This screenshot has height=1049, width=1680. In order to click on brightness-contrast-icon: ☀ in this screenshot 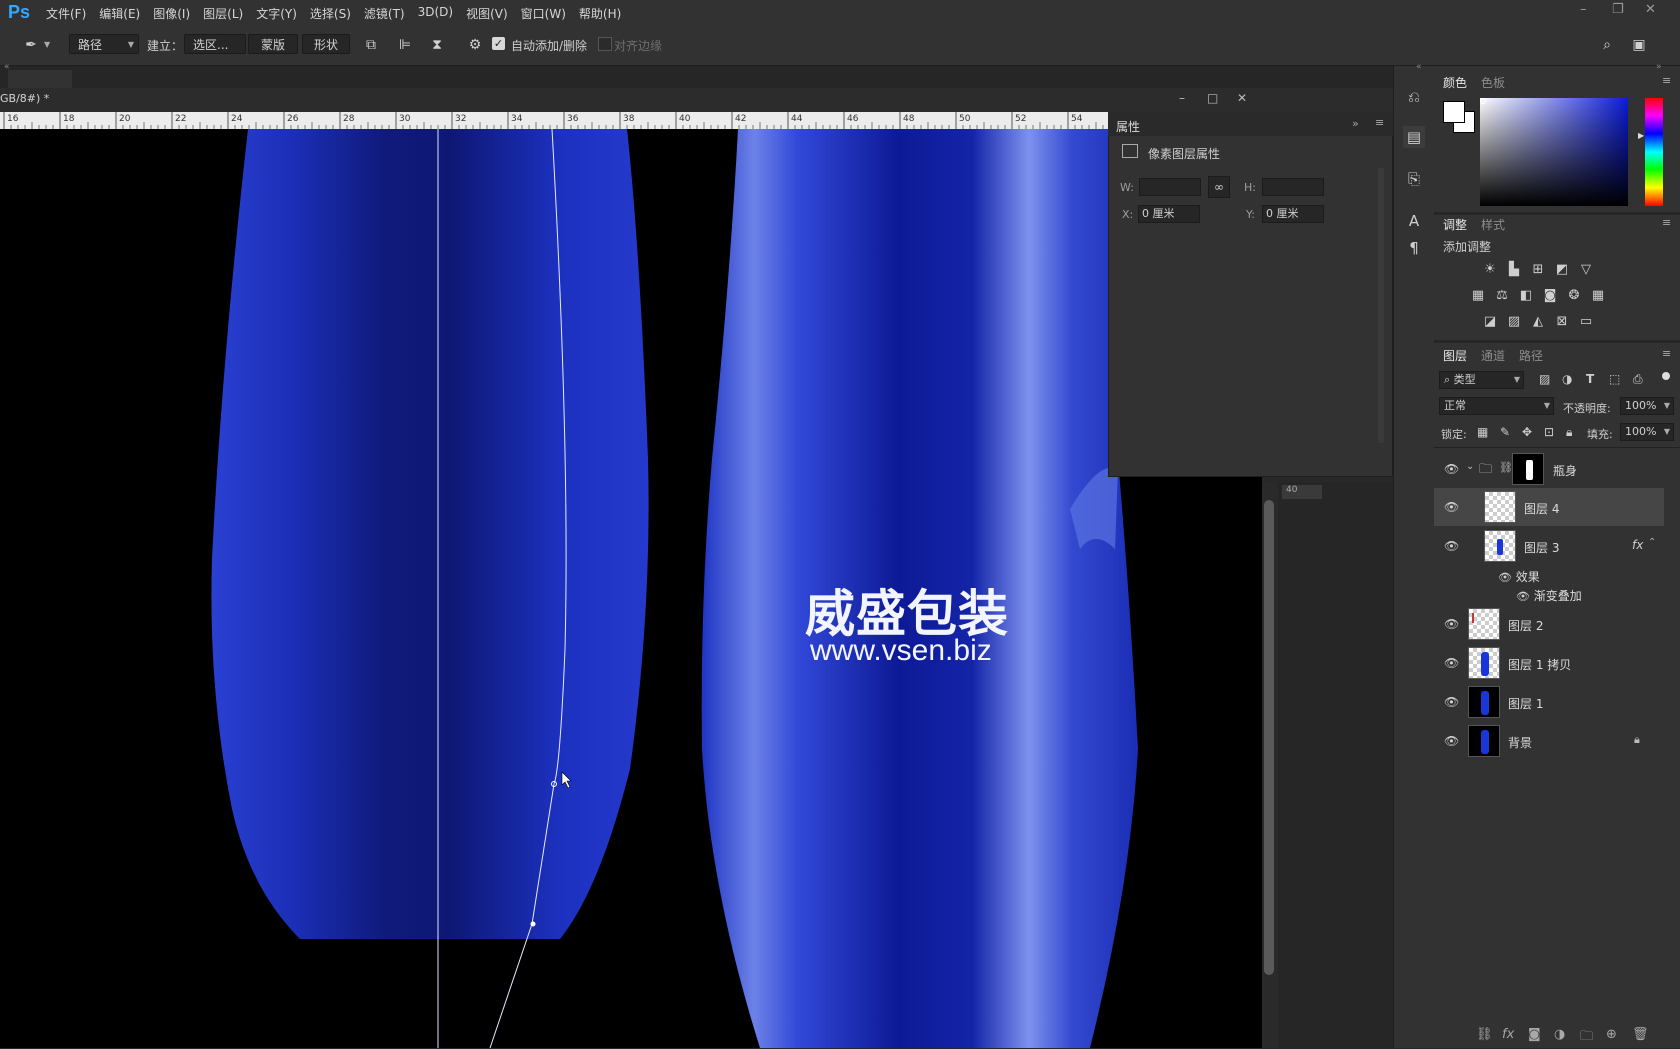, I will do `click(1490, 270)`.